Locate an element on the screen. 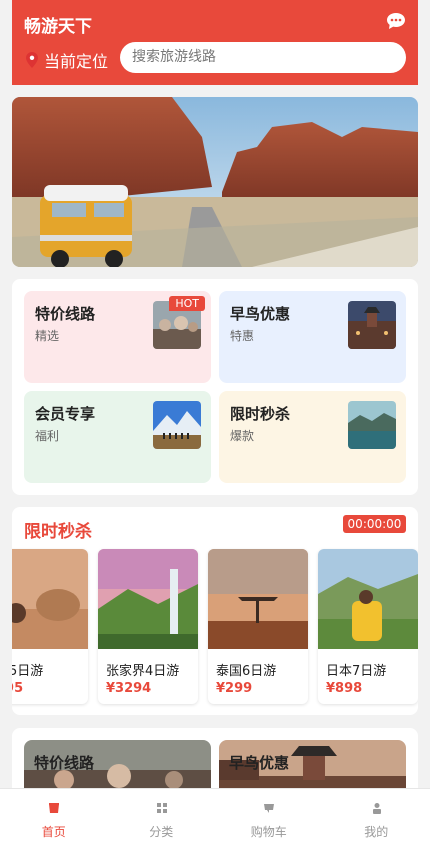  category-tile-member-exclusive: 会员专享 福利 is located at coordinates (117, 437).